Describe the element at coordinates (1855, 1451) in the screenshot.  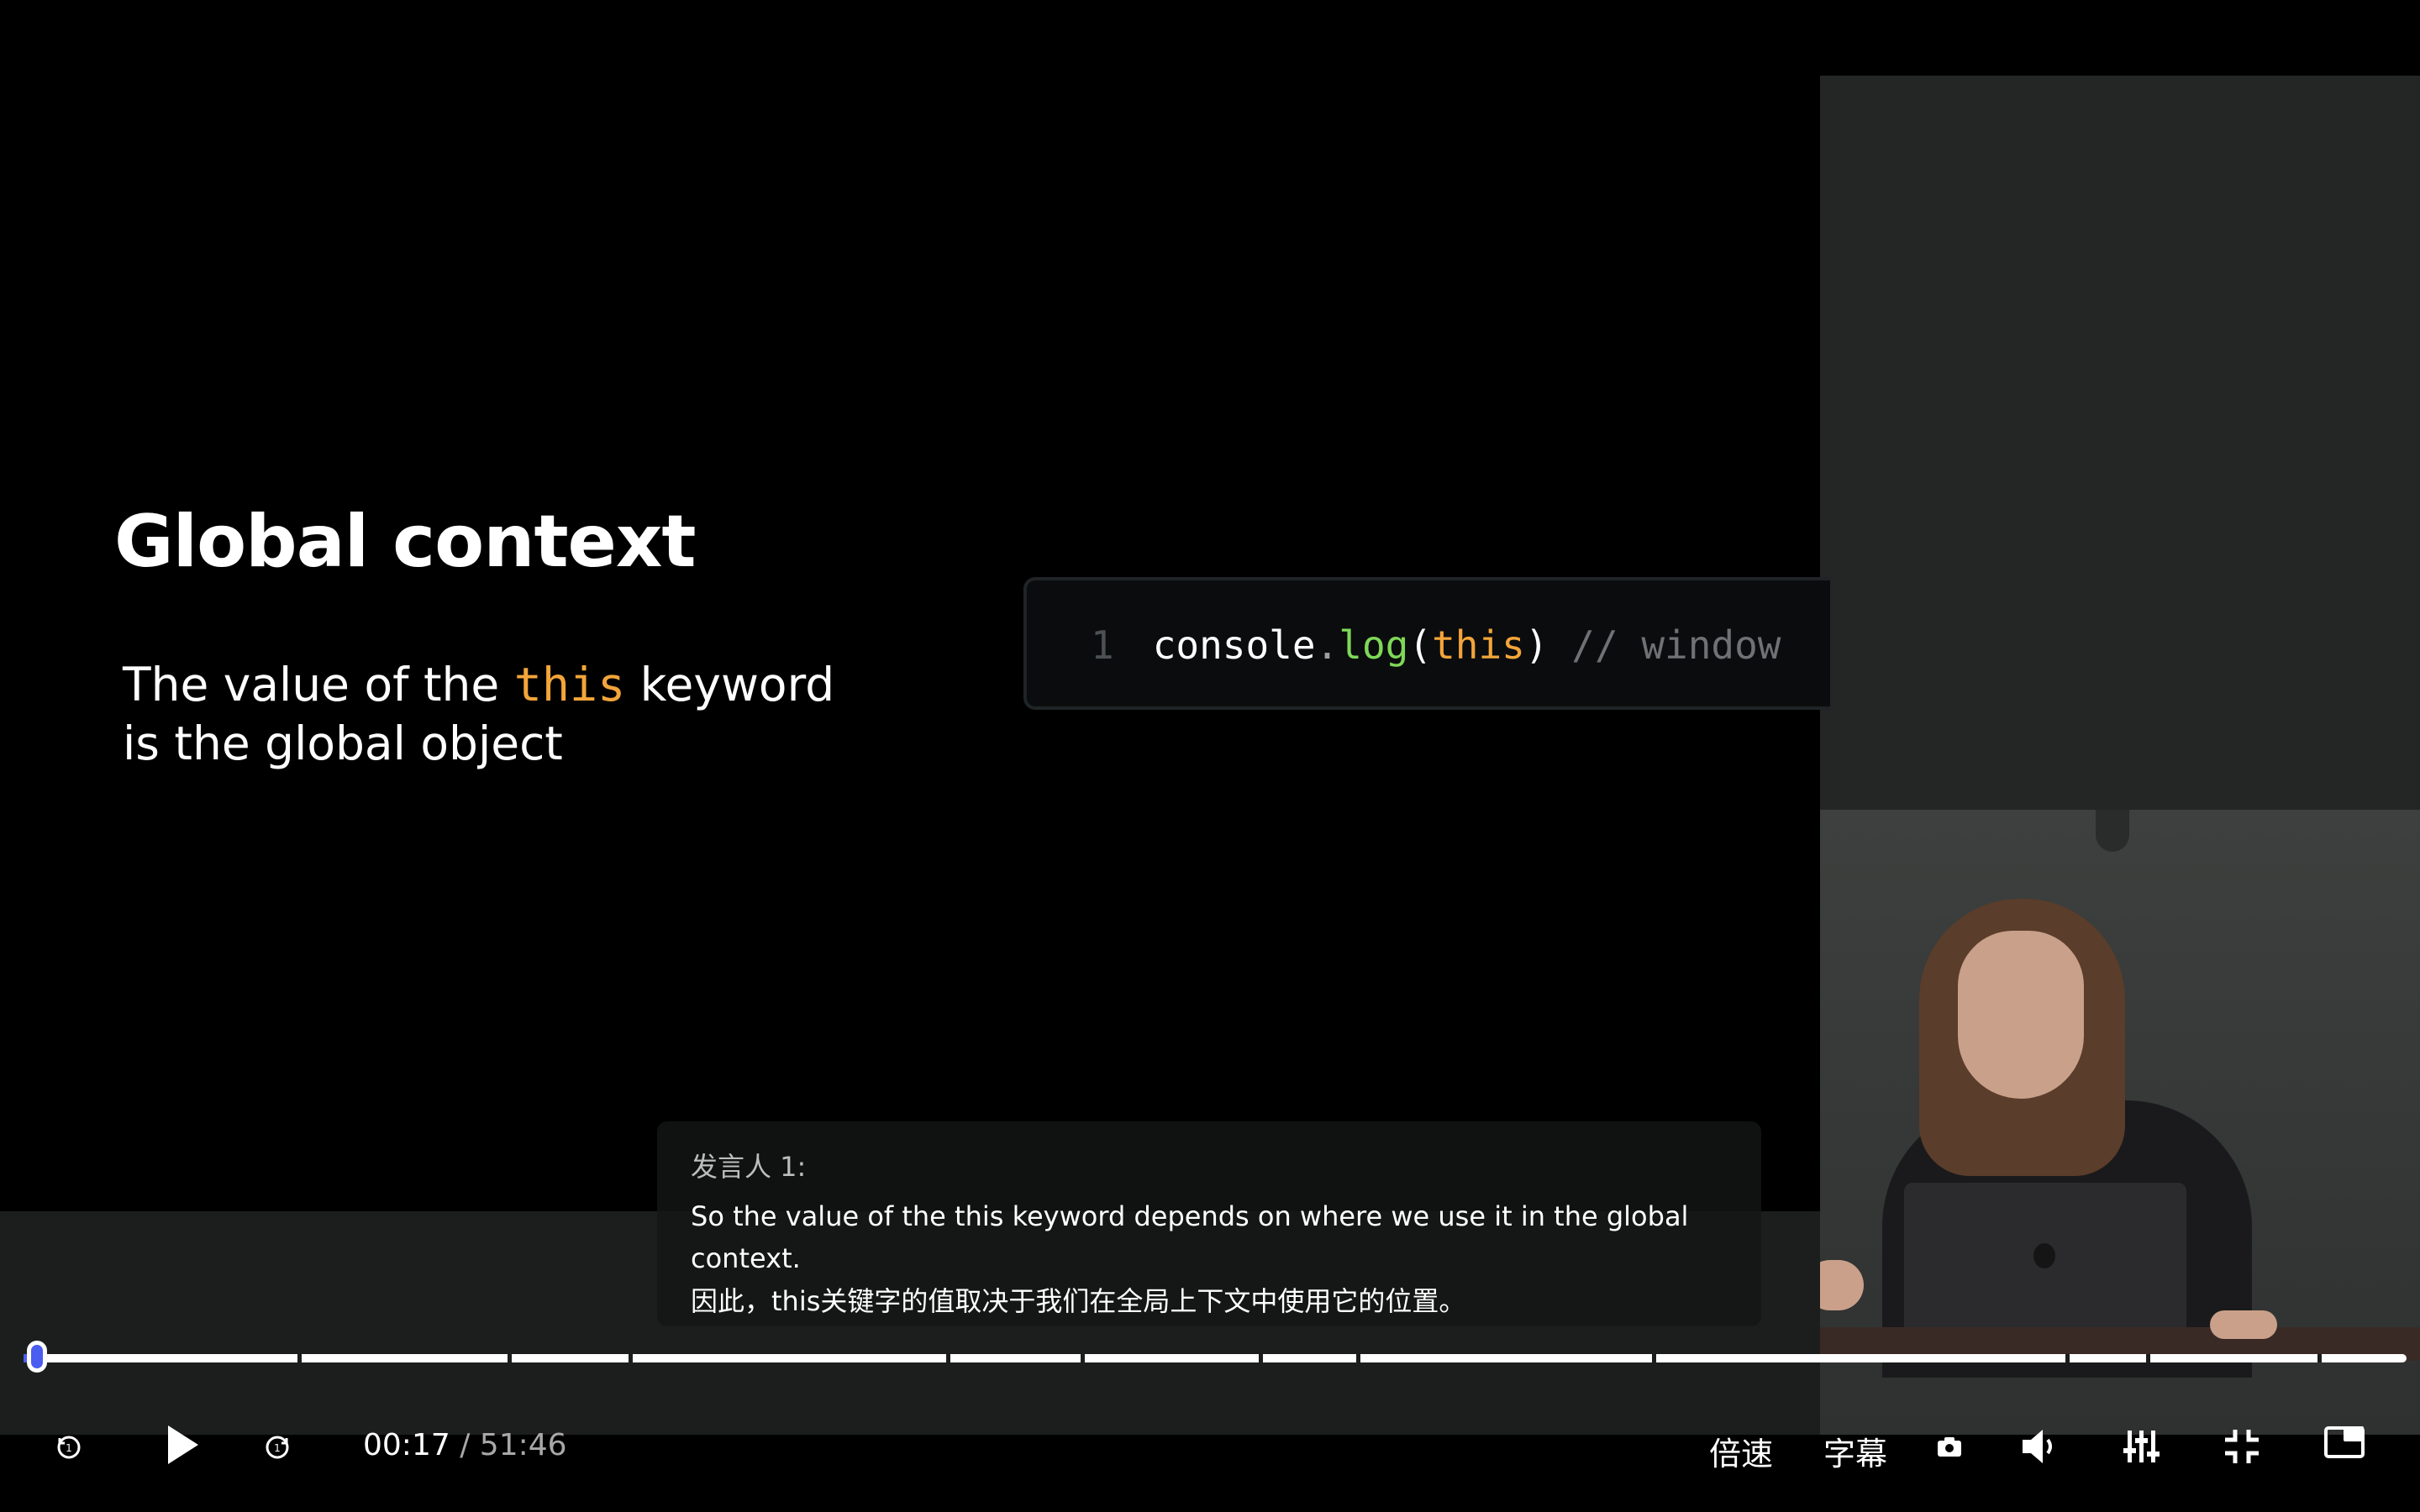
I see `subtitle-button: 字幕` at that location.